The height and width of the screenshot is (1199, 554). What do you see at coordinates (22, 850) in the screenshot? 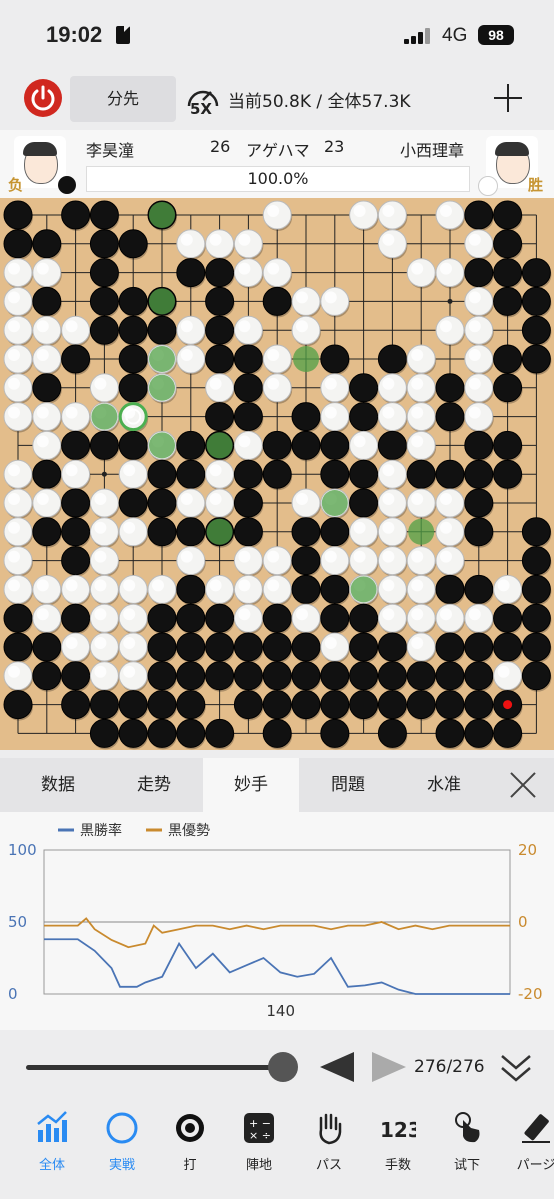
I see `left-axis-tick: 100` at bounding box center [22, 850].